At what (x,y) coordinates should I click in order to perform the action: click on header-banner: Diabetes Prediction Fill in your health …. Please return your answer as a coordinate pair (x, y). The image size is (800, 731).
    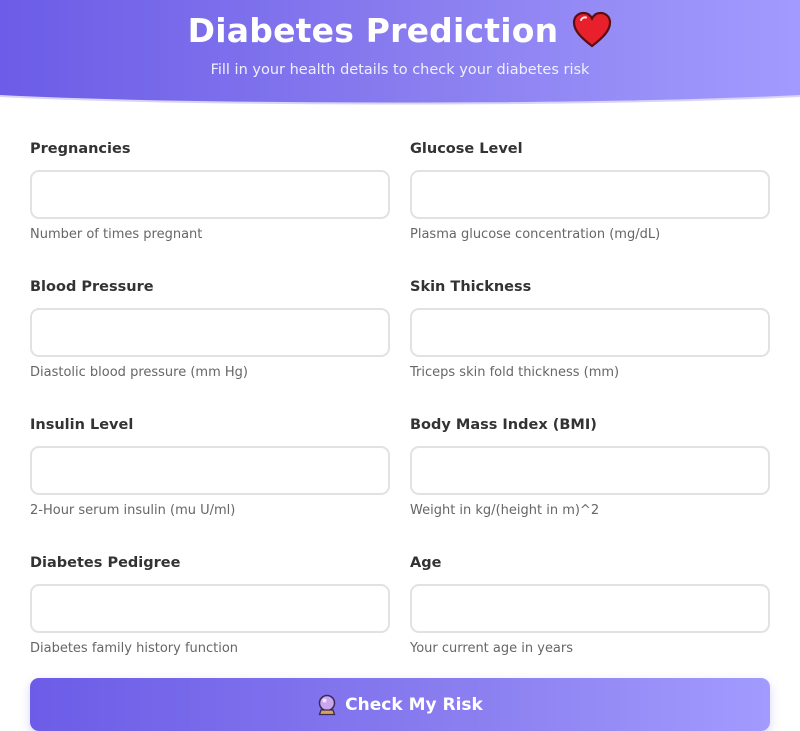
    Looking at the image, I should click on (400, 53).